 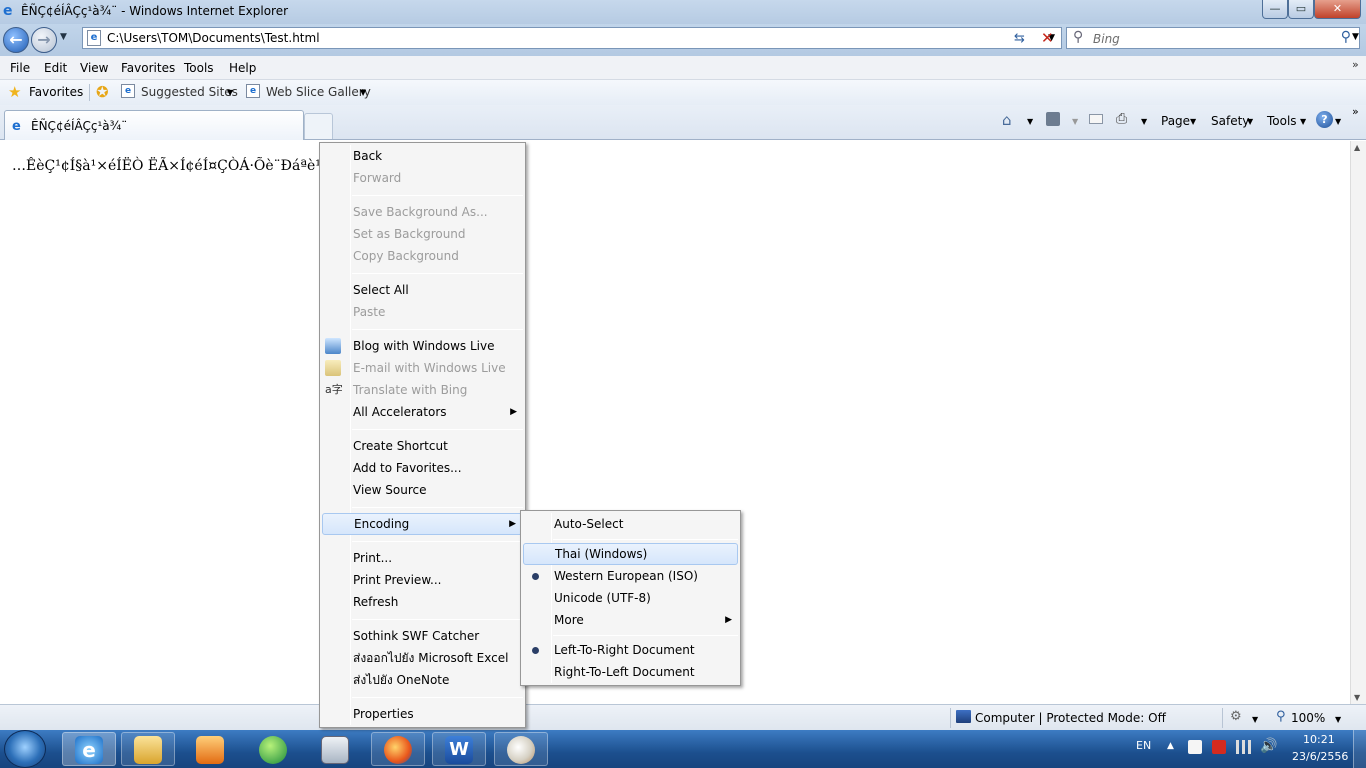 I want to click on start-button, so click(x=25, y=749).